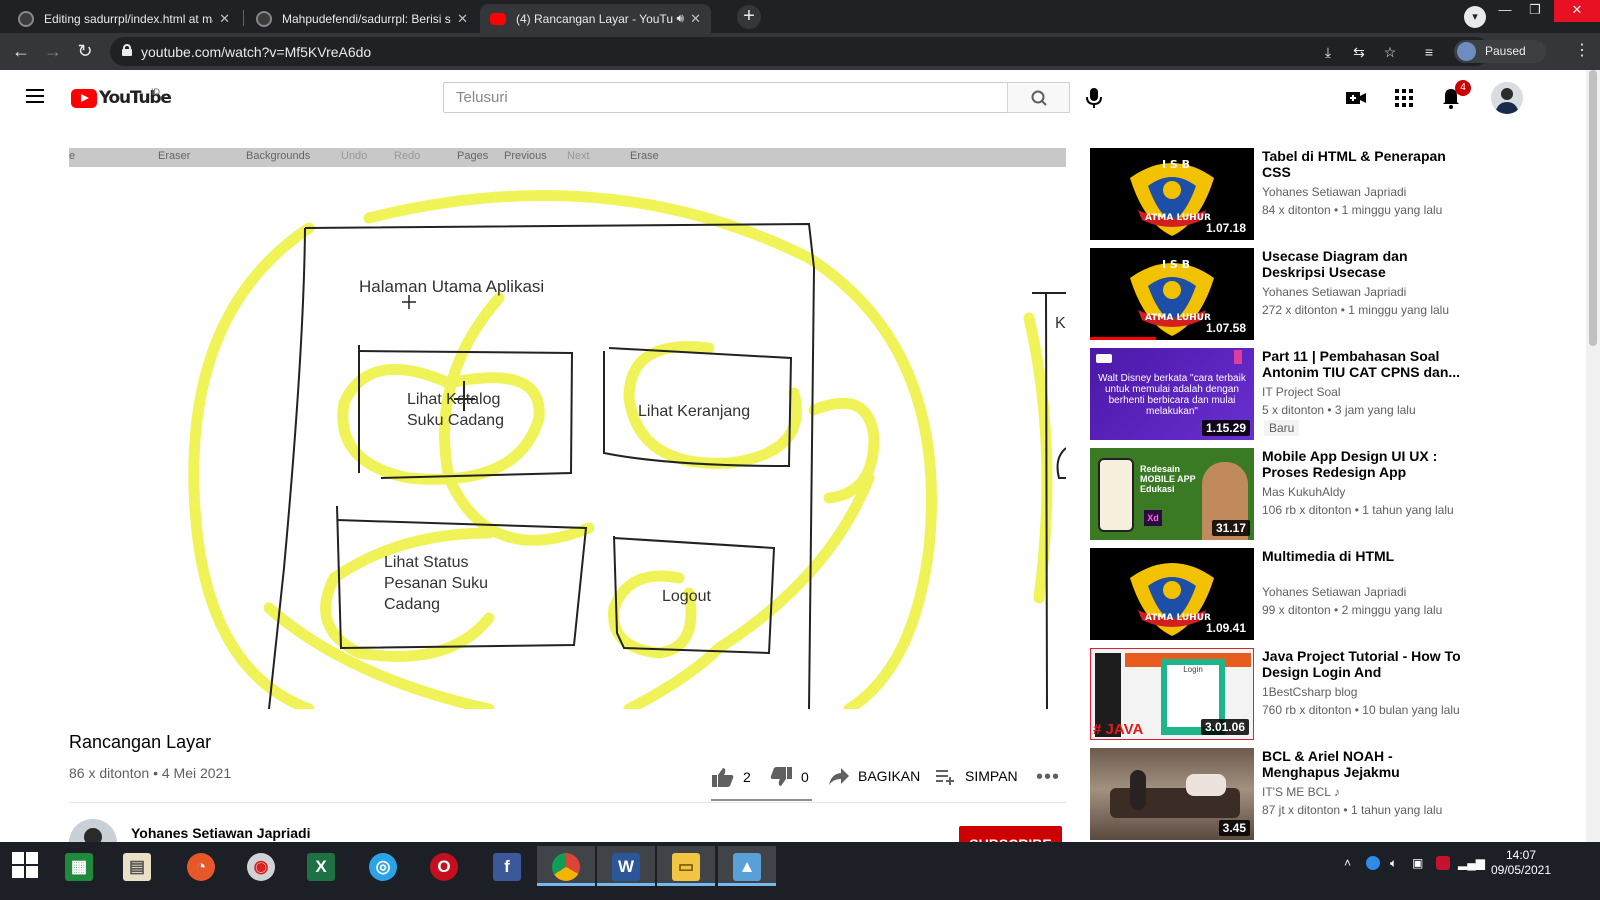  I want to click on recommendation-meta: 99 x ditonton • 2 minggu yang lalu, so click(1352, 610).